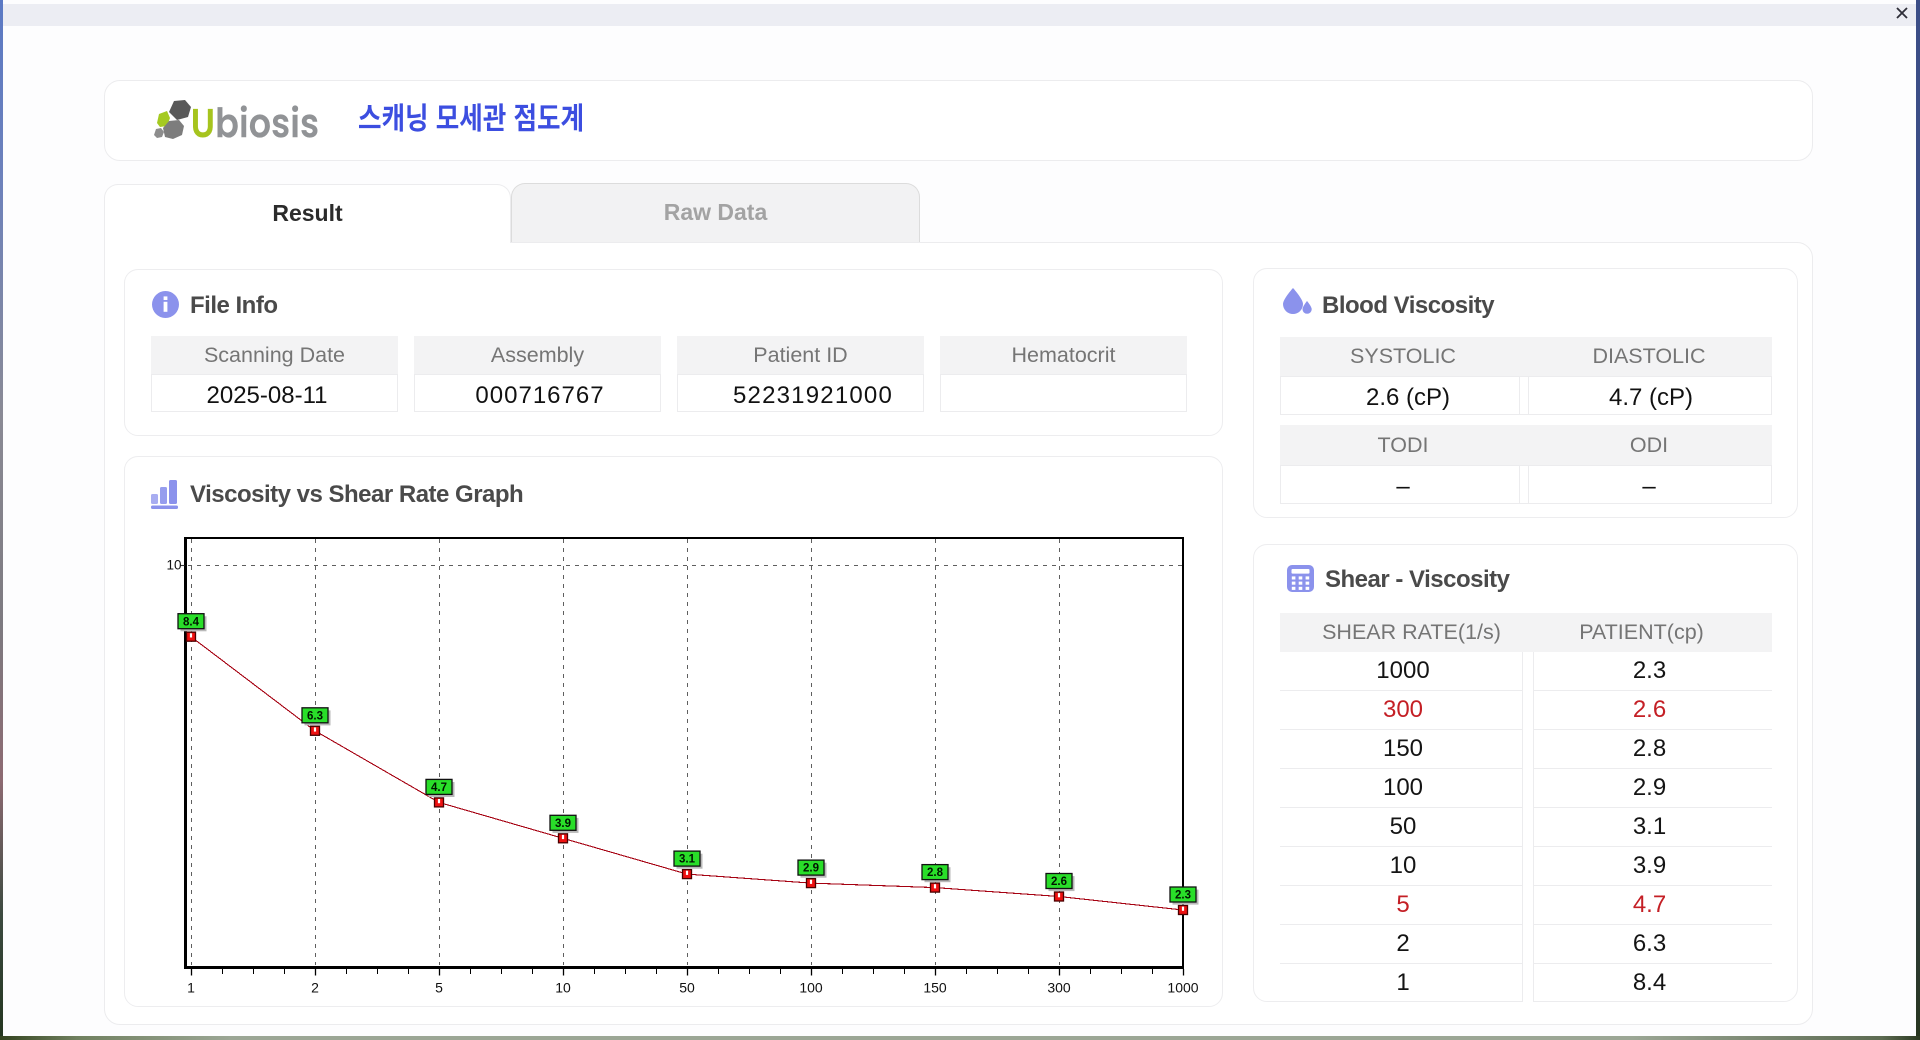 Image resolution: width=1920 pixels, height=1040 pixels. Describe the element at coordinates (563, 824) in the screenshot. I see `svg-text: 3.9` at that location.